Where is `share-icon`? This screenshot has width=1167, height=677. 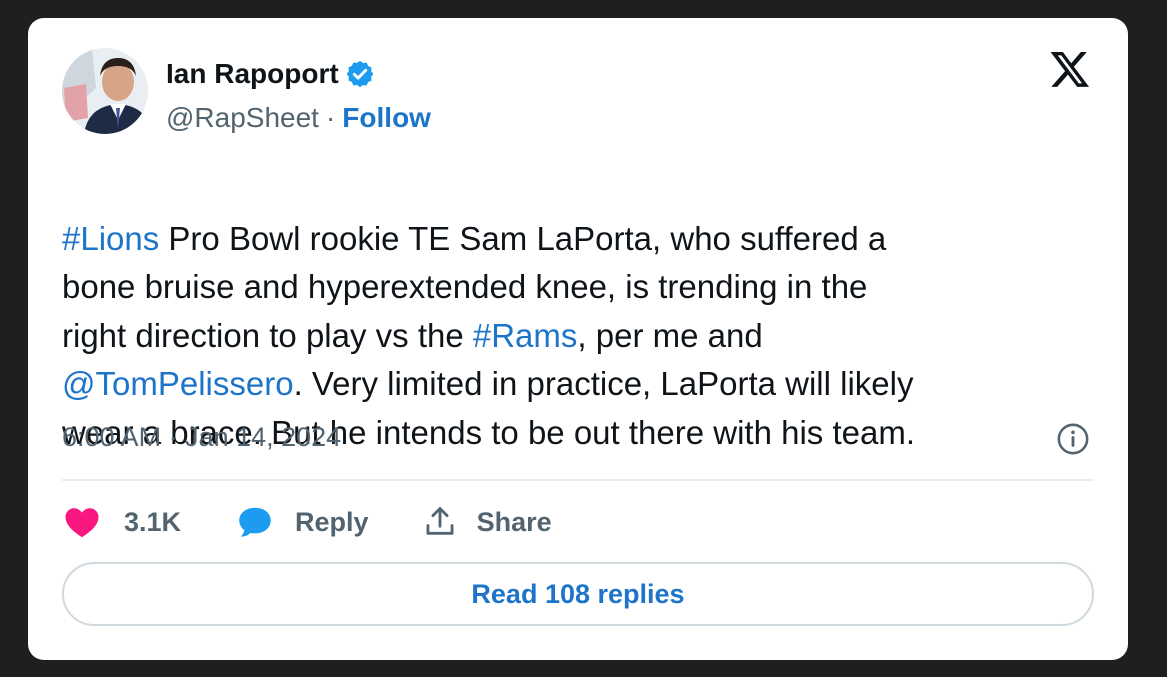
share-icon is located at coordinates (440, 521).